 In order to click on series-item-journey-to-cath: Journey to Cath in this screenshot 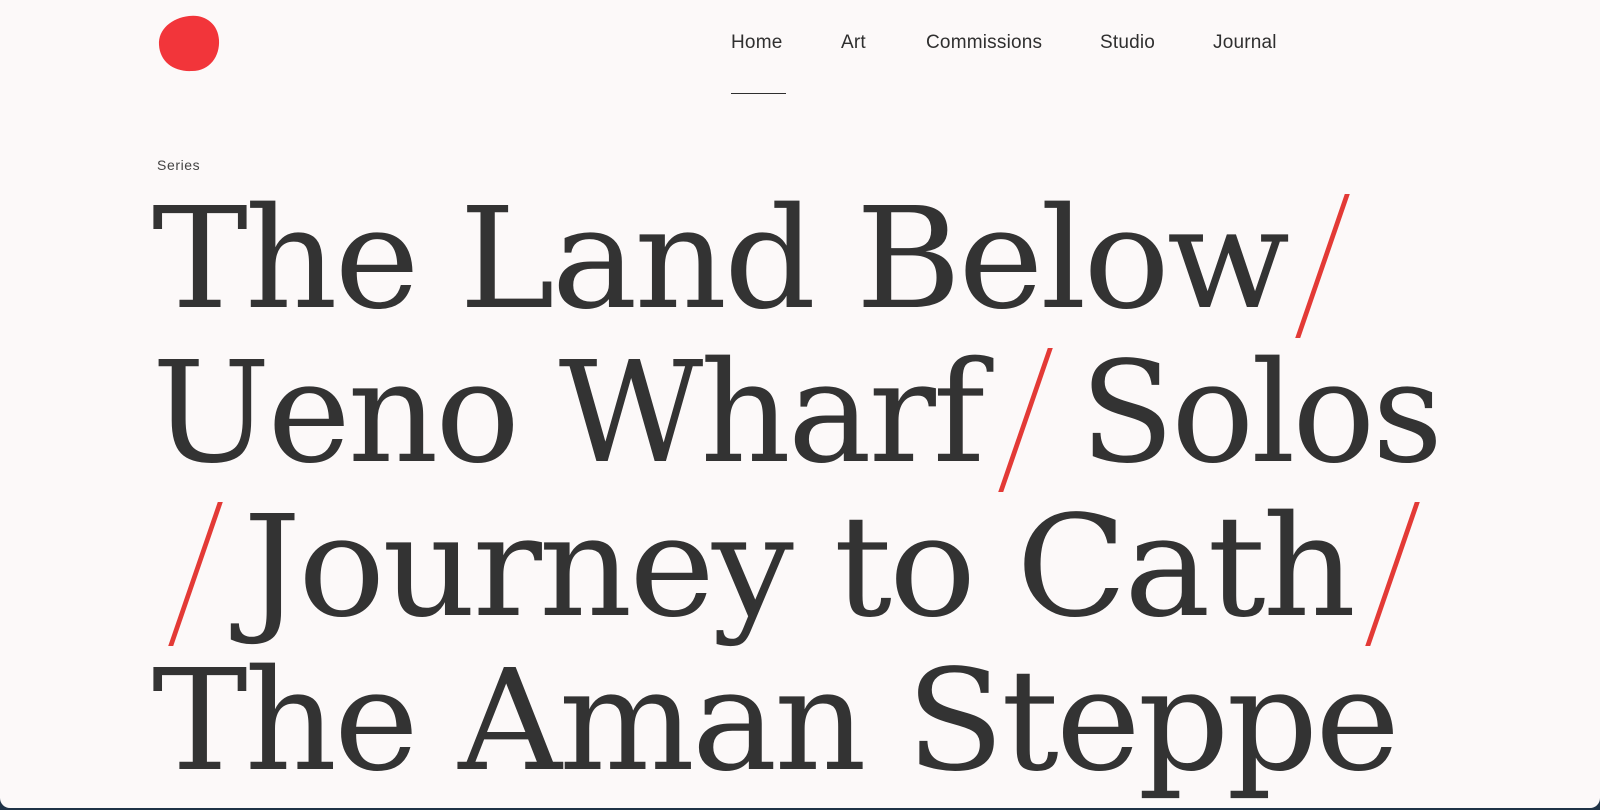, I will do `click(799, 568)`.